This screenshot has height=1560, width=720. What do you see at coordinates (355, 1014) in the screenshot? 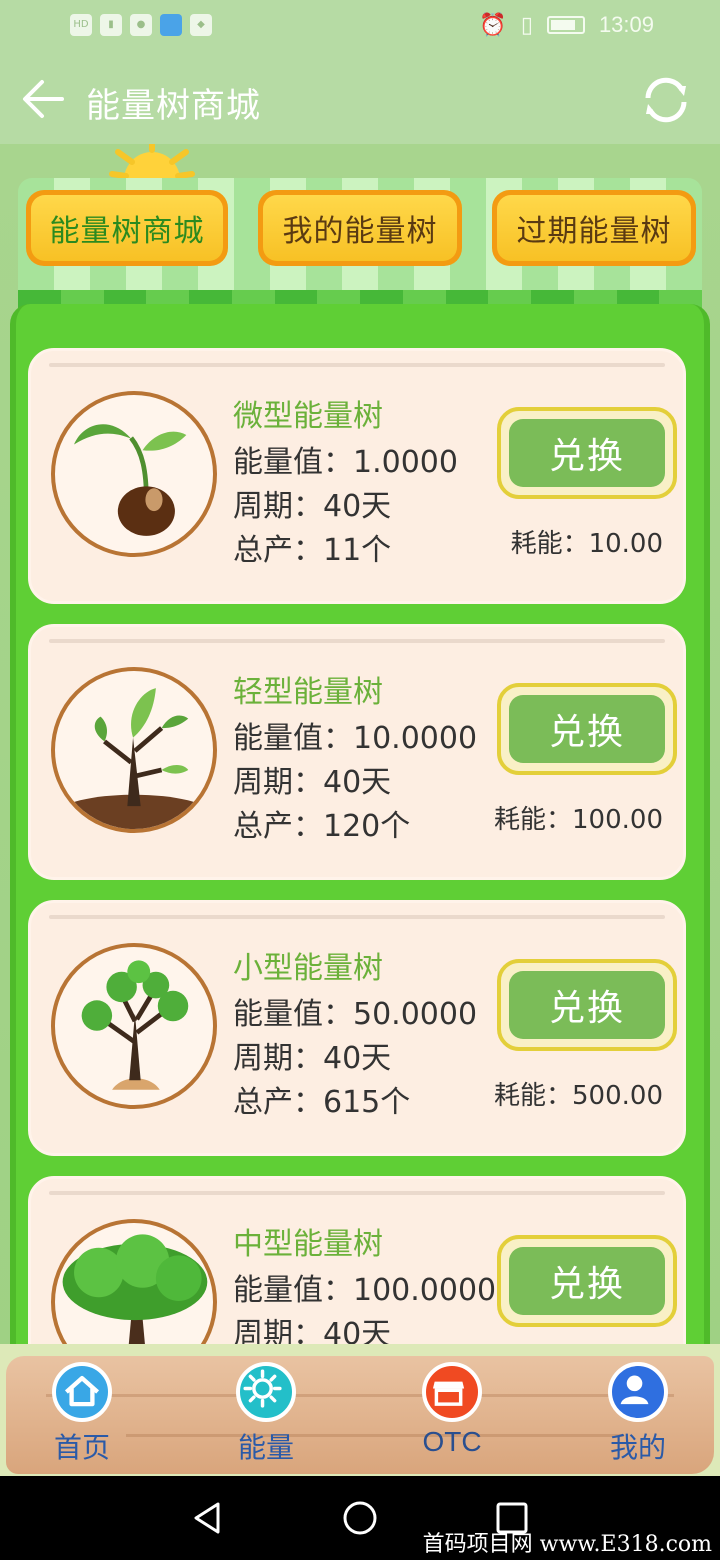
I see `product-energy: 能量值：50.0000` at bounding box center [355, 1014].